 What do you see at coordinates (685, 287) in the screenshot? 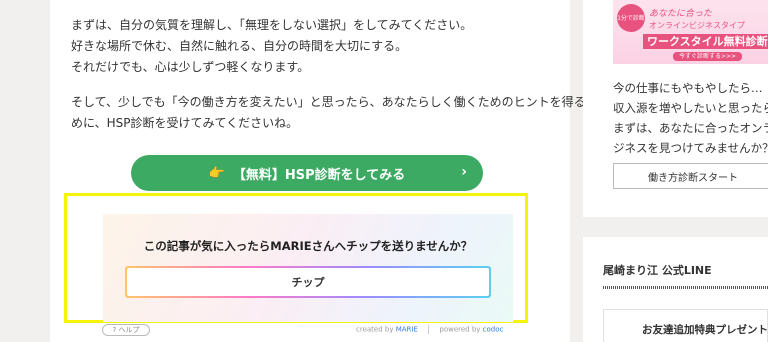
I see `dotted-divider` at bounding box center [685, 287].